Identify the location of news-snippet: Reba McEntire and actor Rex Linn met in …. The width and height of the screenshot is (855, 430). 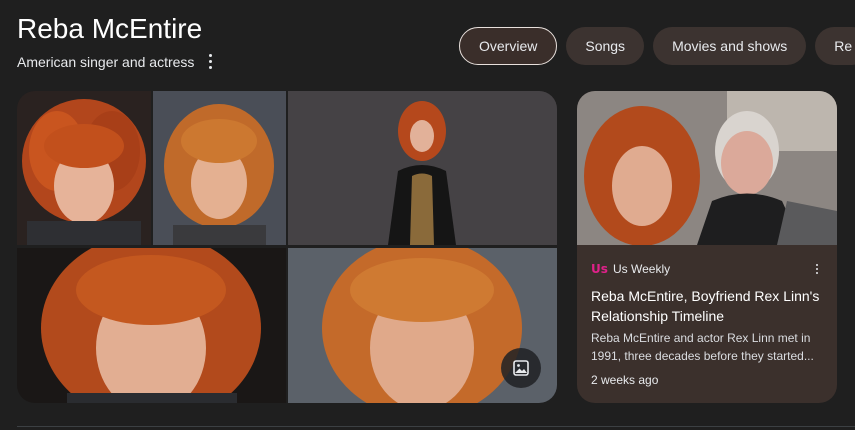
(702, 347).